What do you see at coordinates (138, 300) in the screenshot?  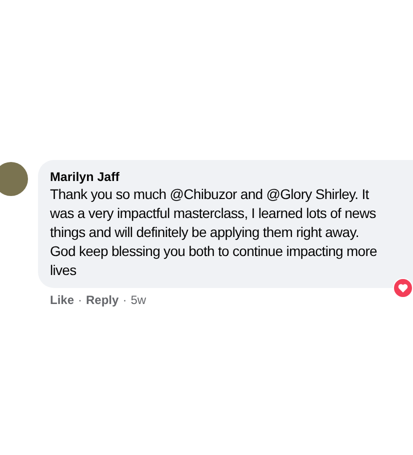 I see `comment-time: 5w` at bounding box center [138, 300].